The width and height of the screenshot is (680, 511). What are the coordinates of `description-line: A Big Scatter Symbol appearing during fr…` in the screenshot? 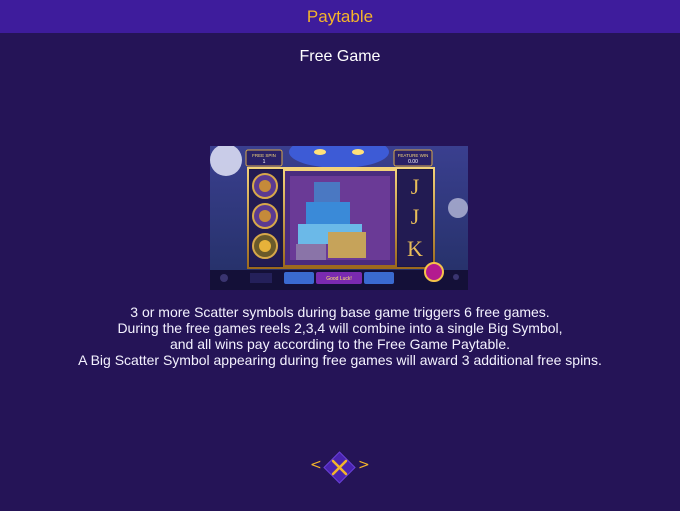 It's located at (340, 360).